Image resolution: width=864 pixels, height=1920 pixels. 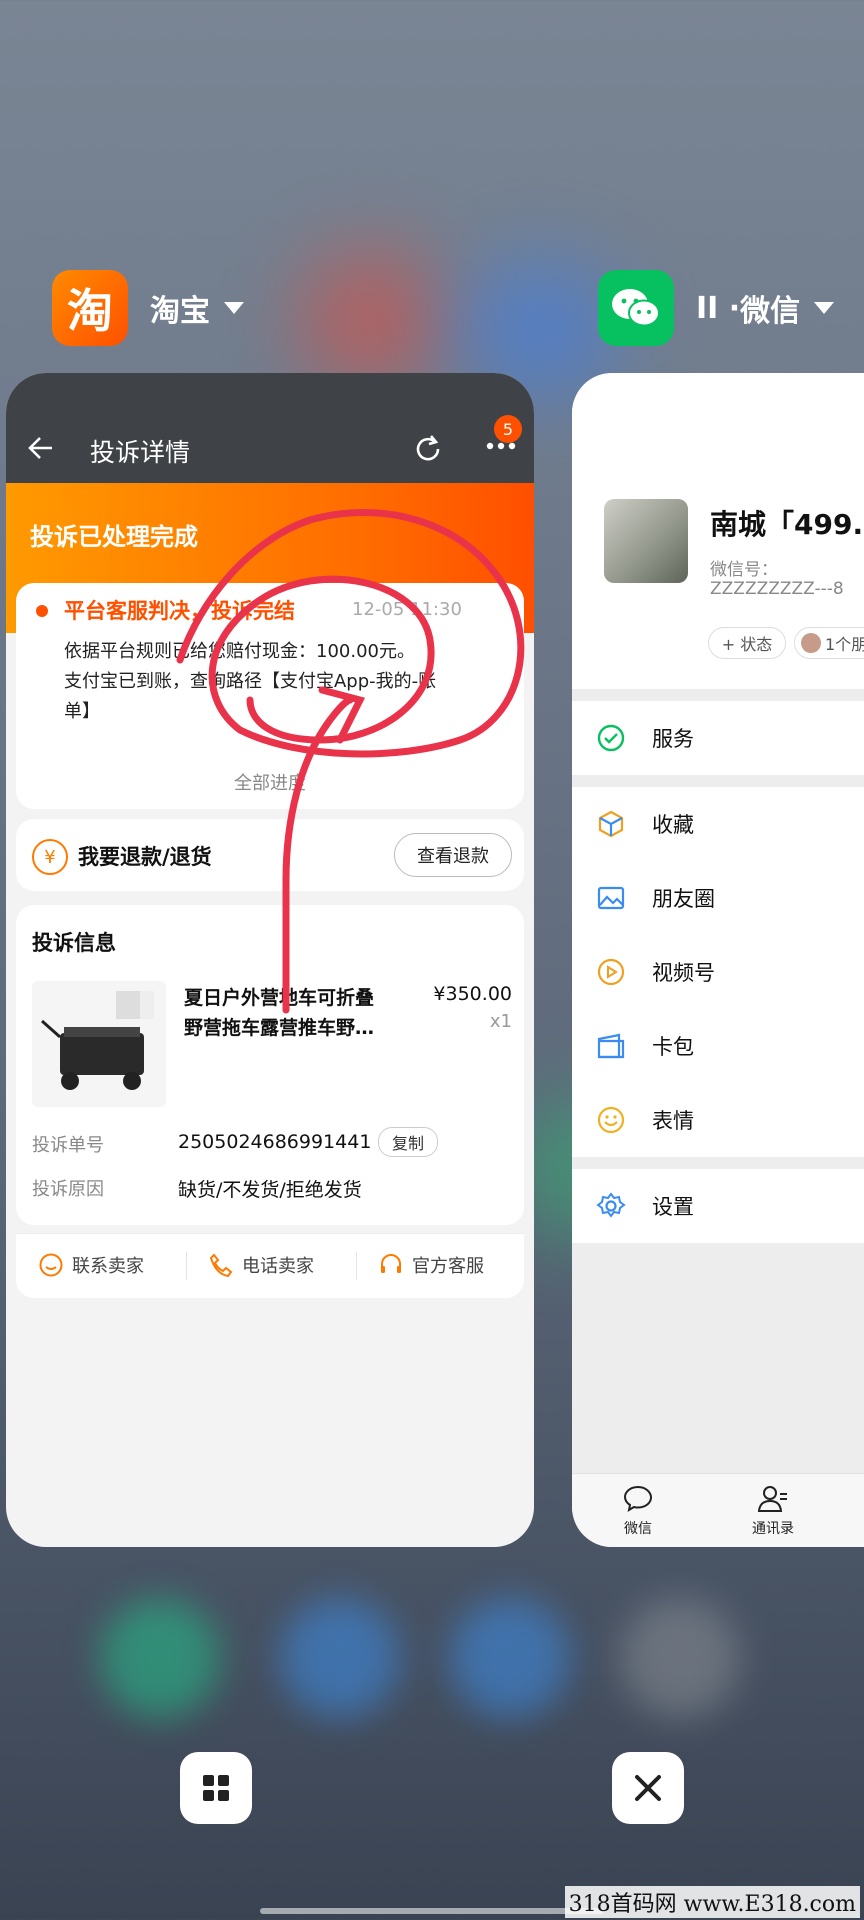 I want to click on menu-label: 朋友圈, so click(x=683, y=899).